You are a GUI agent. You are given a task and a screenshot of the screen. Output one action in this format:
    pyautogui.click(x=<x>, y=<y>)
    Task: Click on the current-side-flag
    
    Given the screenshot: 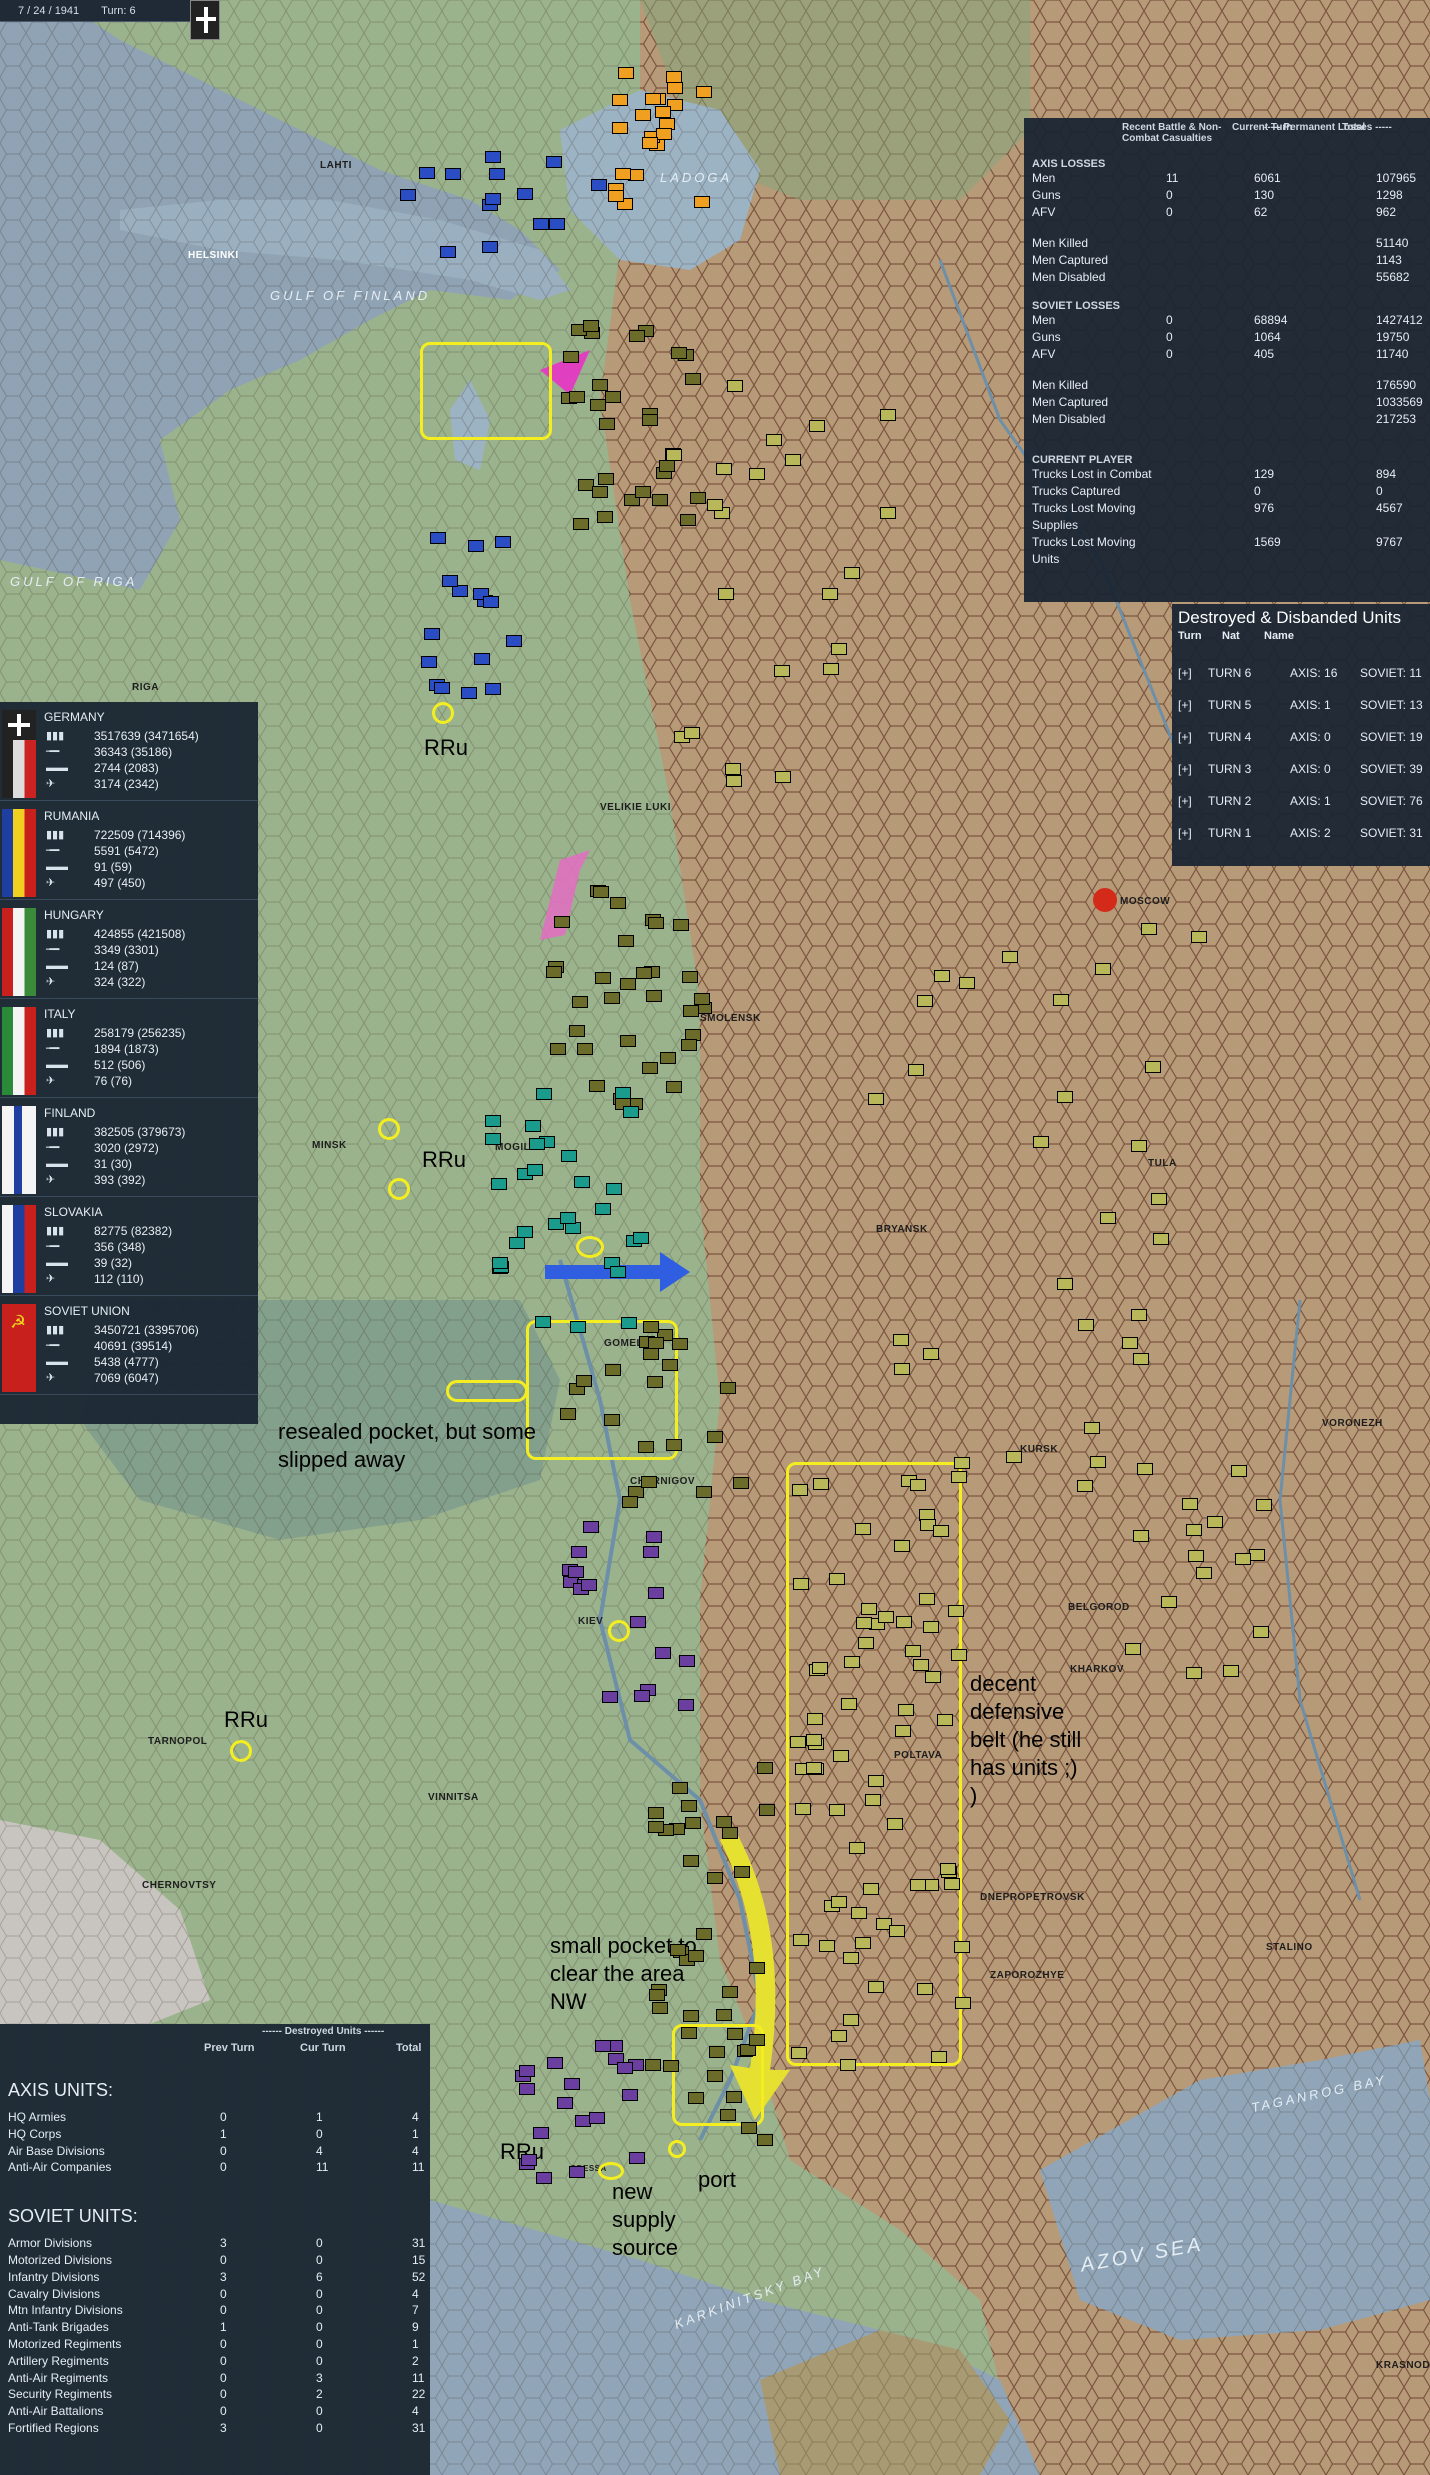 What is the action you would take?
    pyautogui.click(x=205, y=20)
    